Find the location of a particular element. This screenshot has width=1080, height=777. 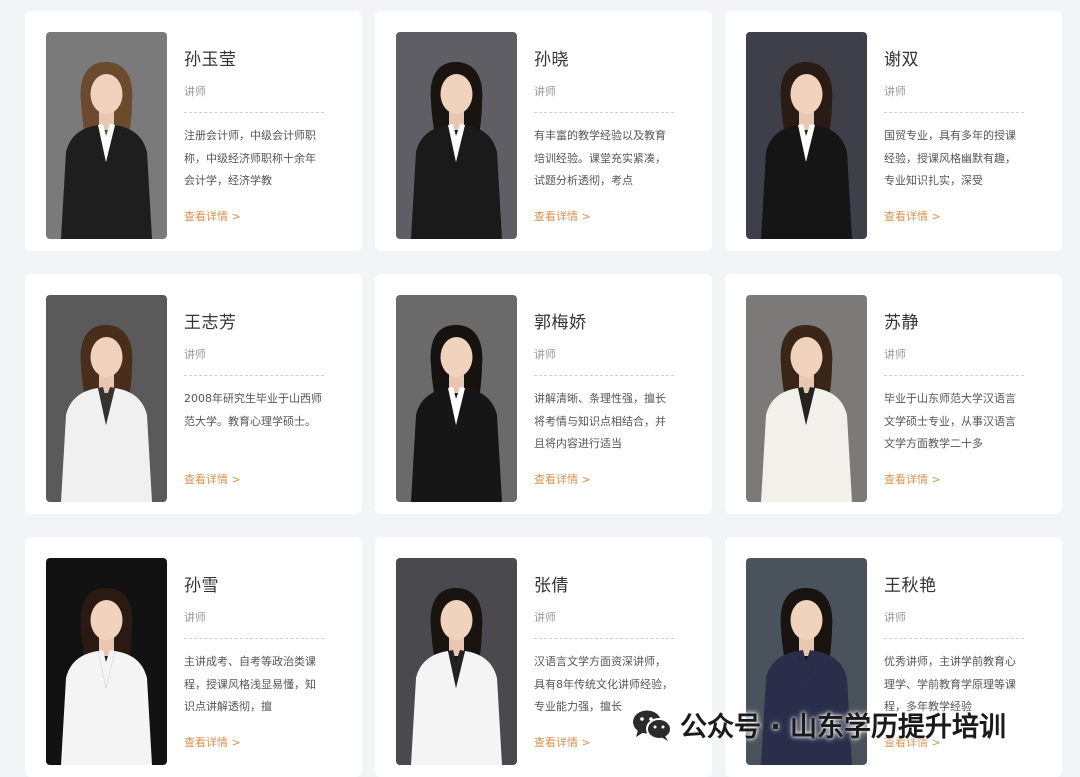

teacher-name: 孙雪 is located at coordinates (201, 586).